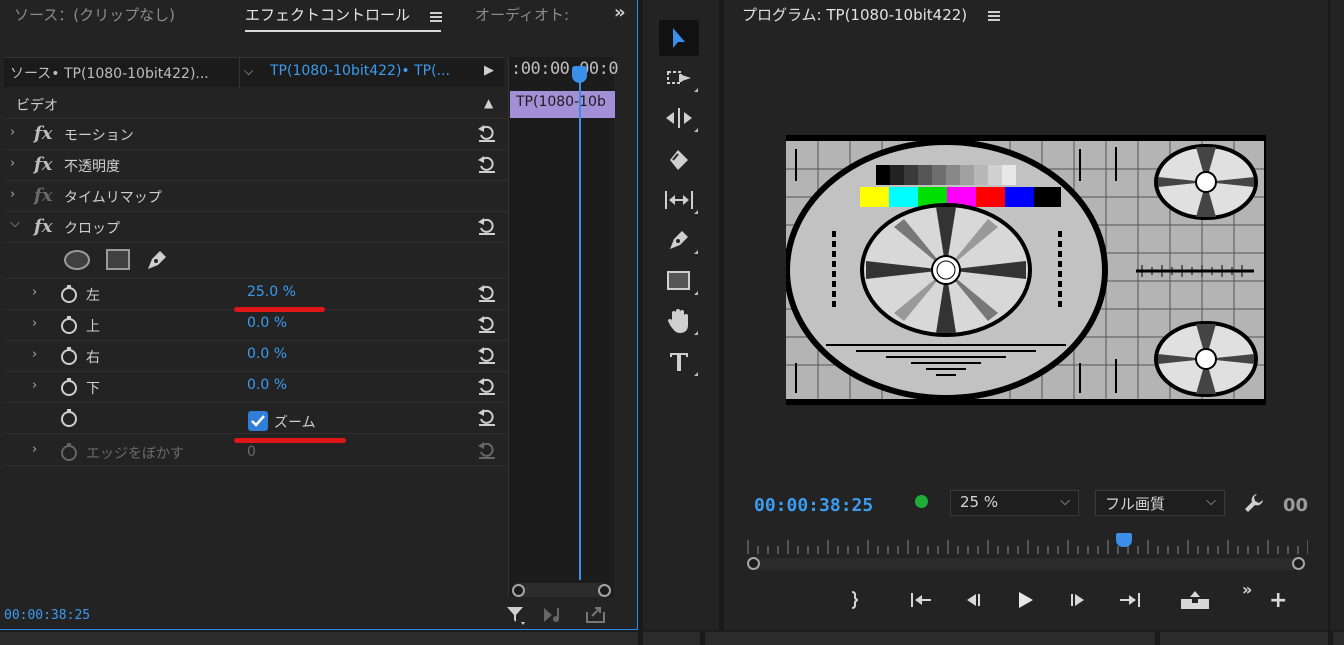  What do you see at coordinates (327, 14) in the screenshot?
I see `tab-effect-controls: エフェクトコントロール` at bounding box center [327, 14].